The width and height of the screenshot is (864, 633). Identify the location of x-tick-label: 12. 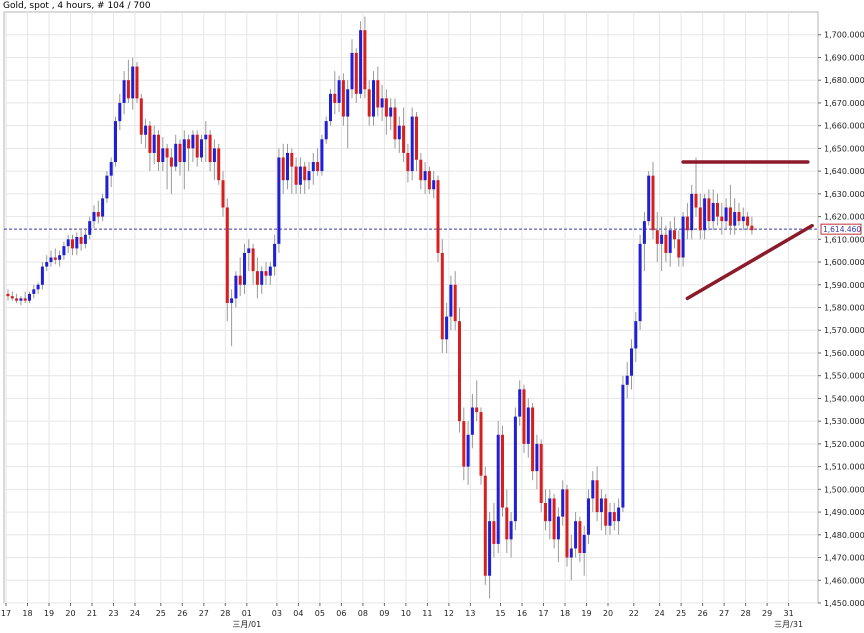
(449, 613).